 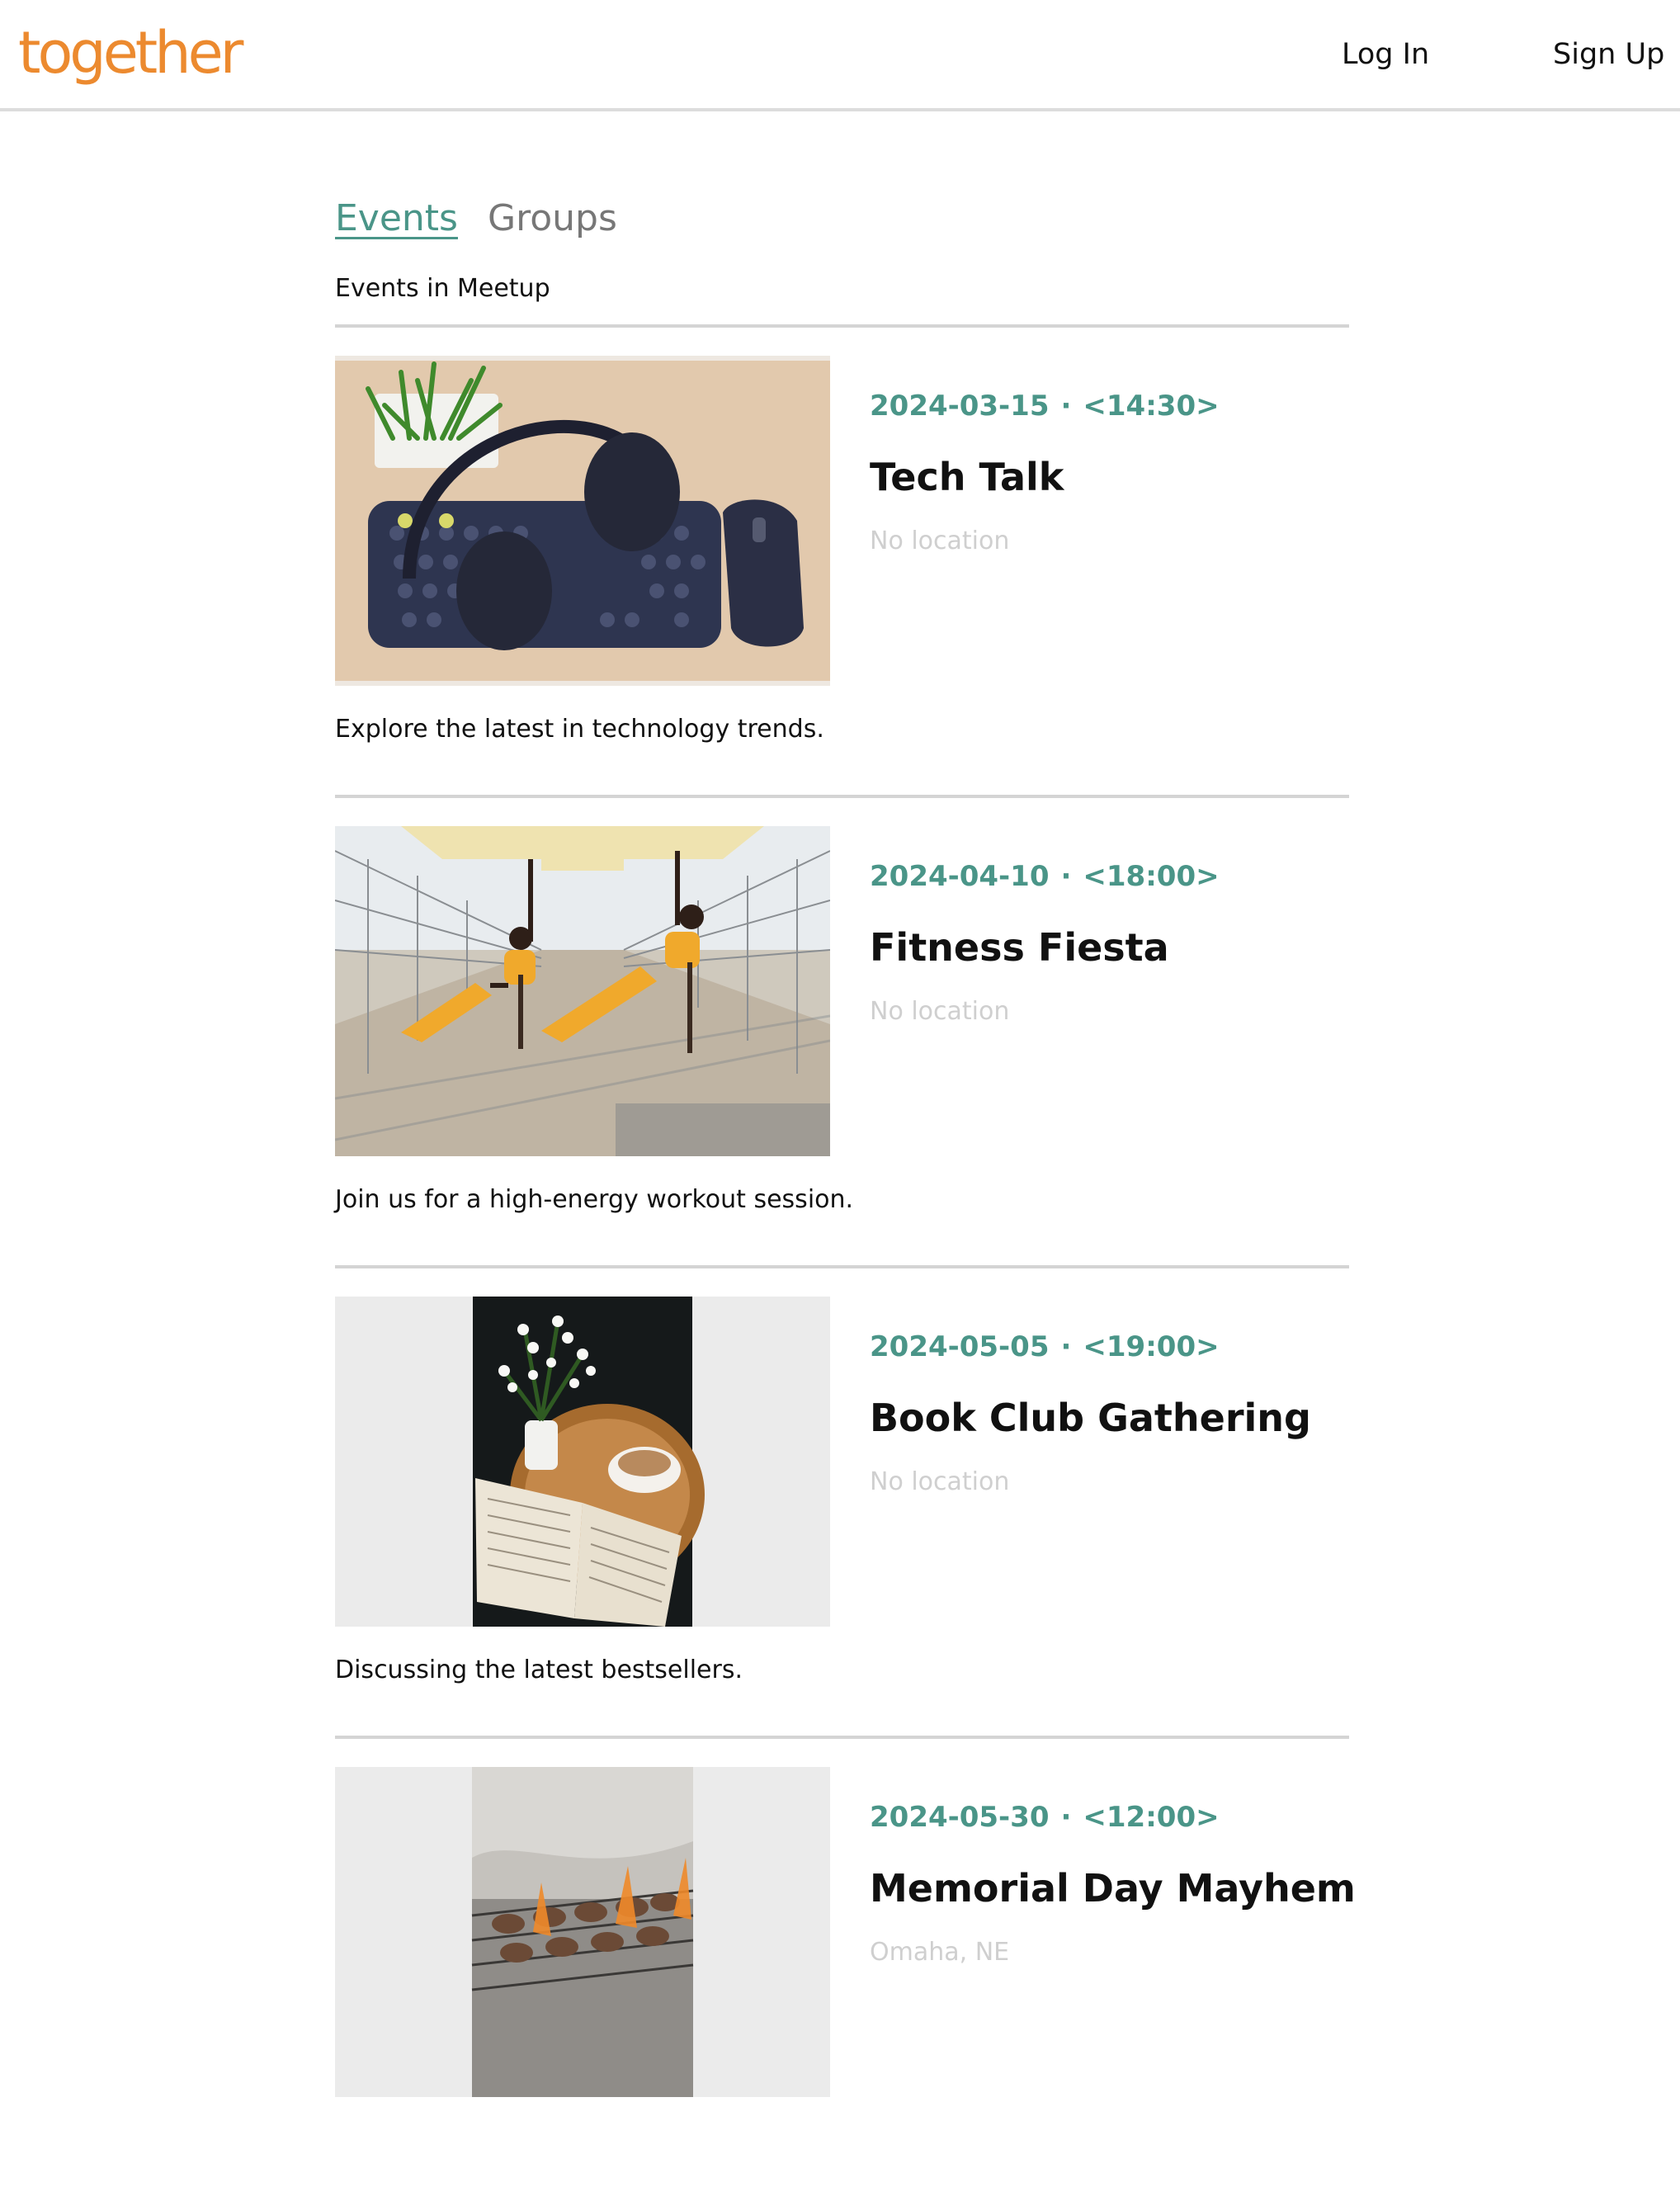 I want to click on side-plank-workout-photo, so click(x=582, y=991).